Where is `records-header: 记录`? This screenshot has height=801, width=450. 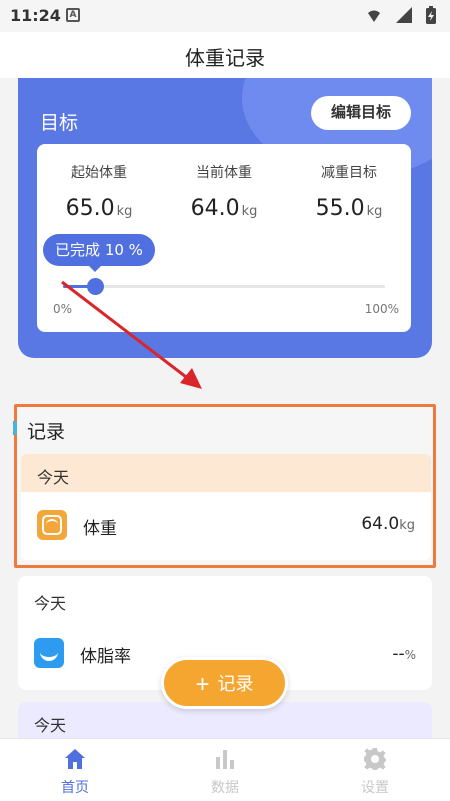 records-header: 记录 is located at coordinates (46, 432).